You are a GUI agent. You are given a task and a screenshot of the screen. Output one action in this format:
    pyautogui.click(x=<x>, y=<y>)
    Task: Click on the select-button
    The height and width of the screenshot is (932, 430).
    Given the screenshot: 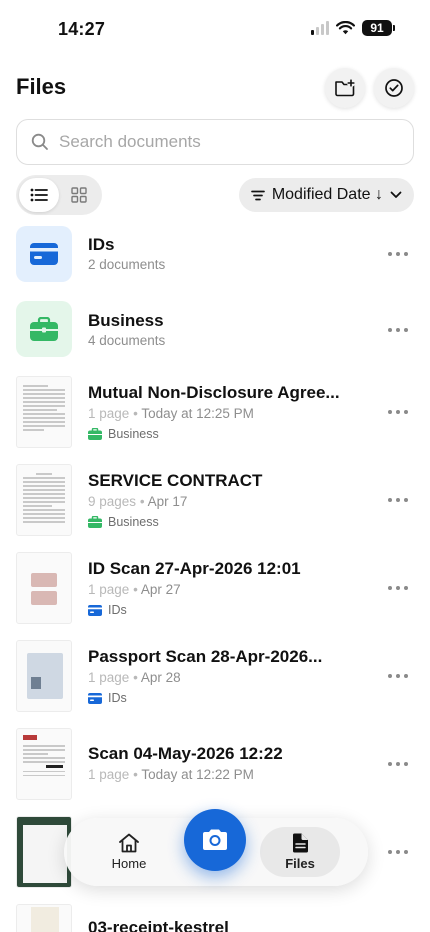 What is the action you would take?
    pyautogui.click(x=394, y=88)
    